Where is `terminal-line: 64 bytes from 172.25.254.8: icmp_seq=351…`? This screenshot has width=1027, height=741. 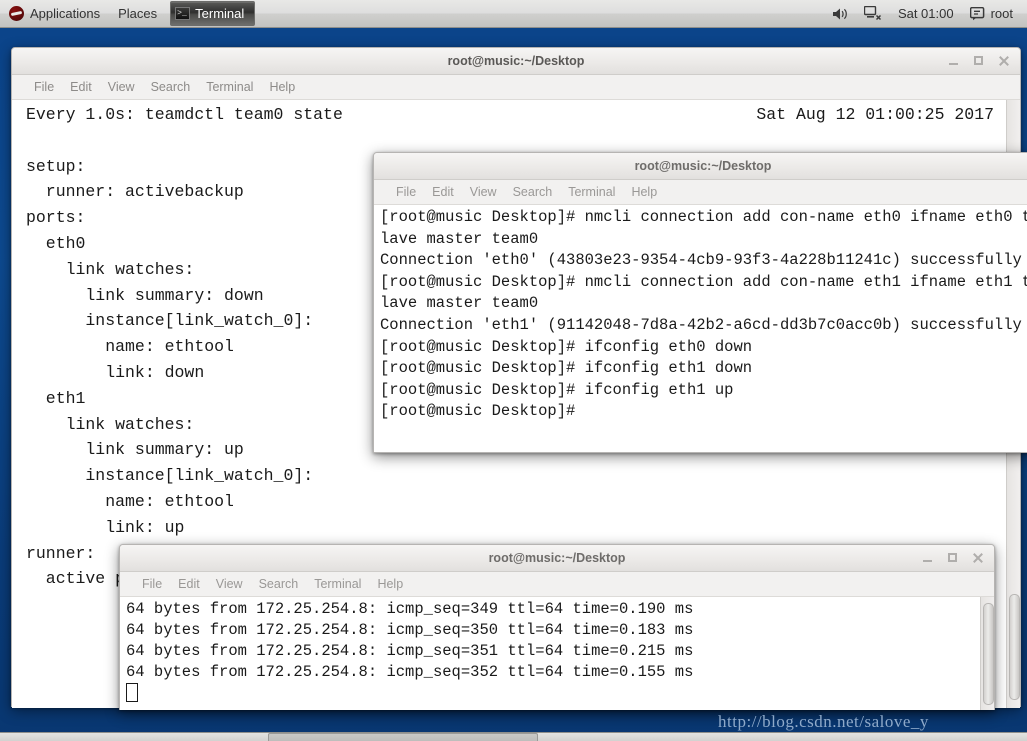 terminal-line: 64 bytes from 172.25.254.8: icmp_seq=351… is located at coordinates (410, 651).